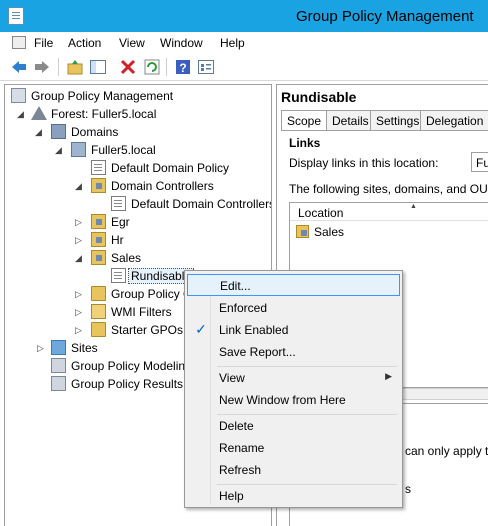 This screenshot has width=488, height=526. Describe the element at coordinates (120, 222) in the screenshot. I see `tree-item-label: Egr` at that location.